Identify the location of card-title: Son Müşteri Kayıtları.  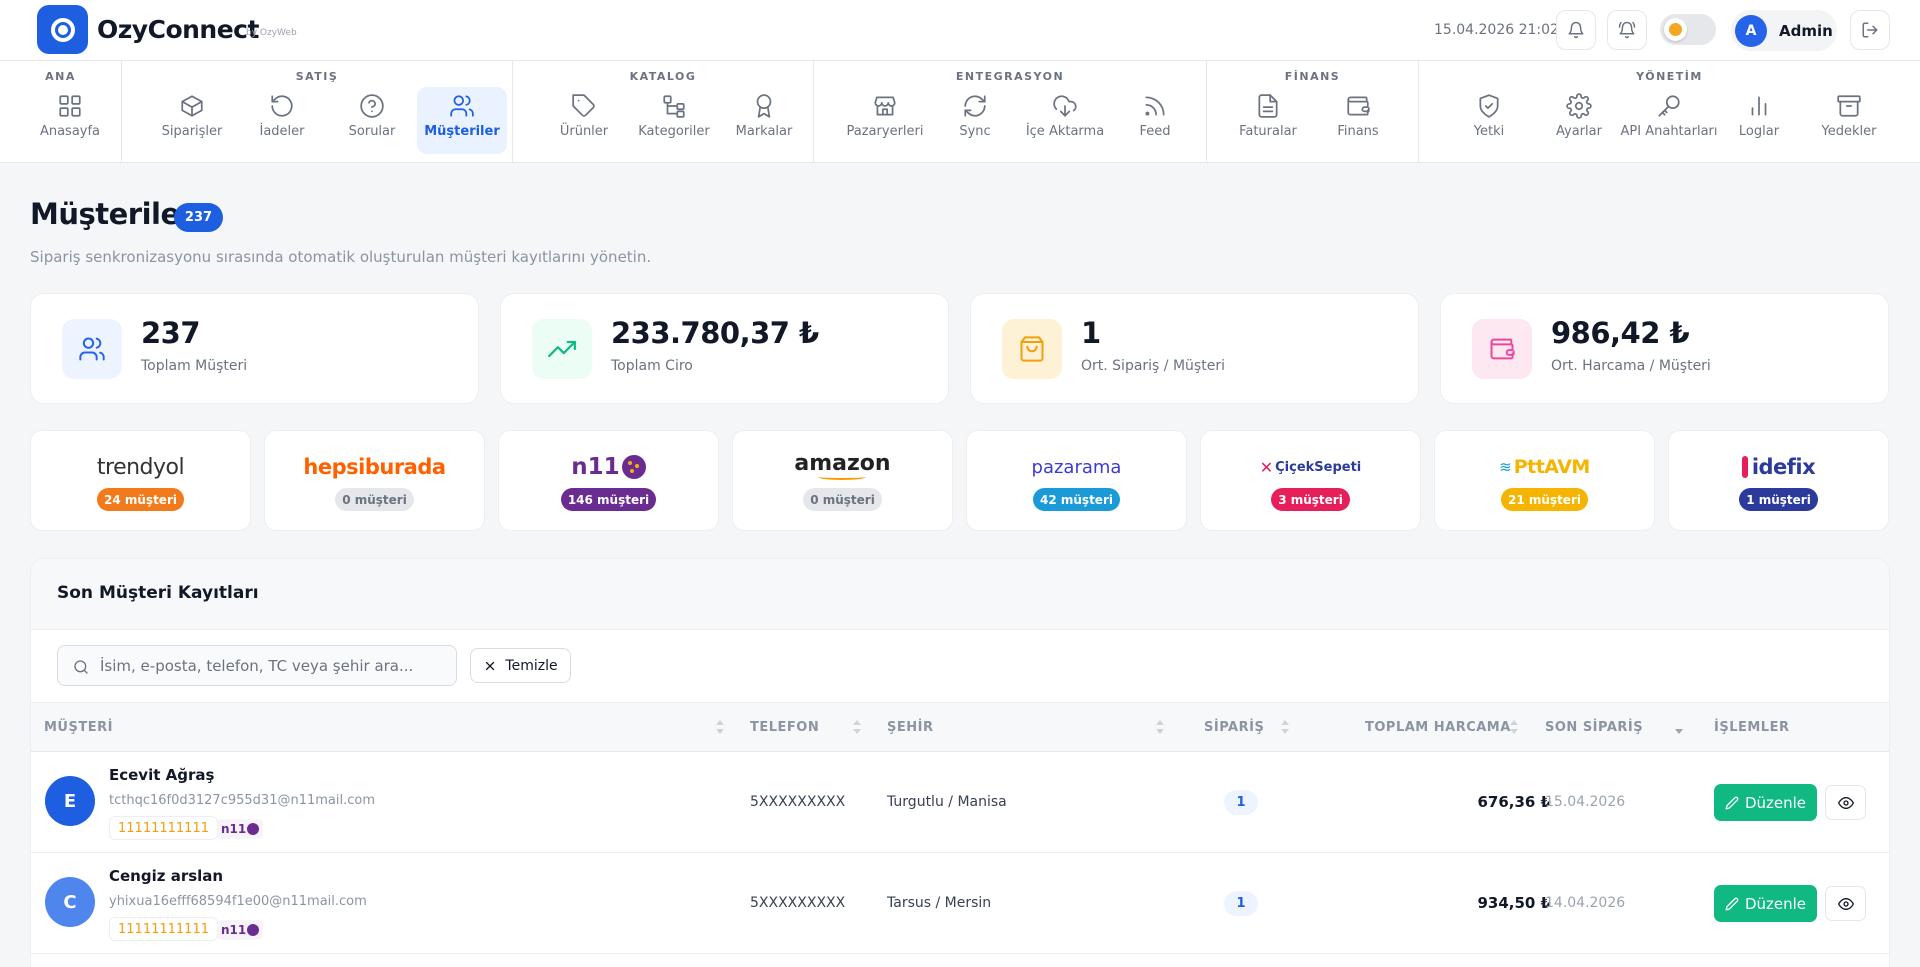
(158, 593).